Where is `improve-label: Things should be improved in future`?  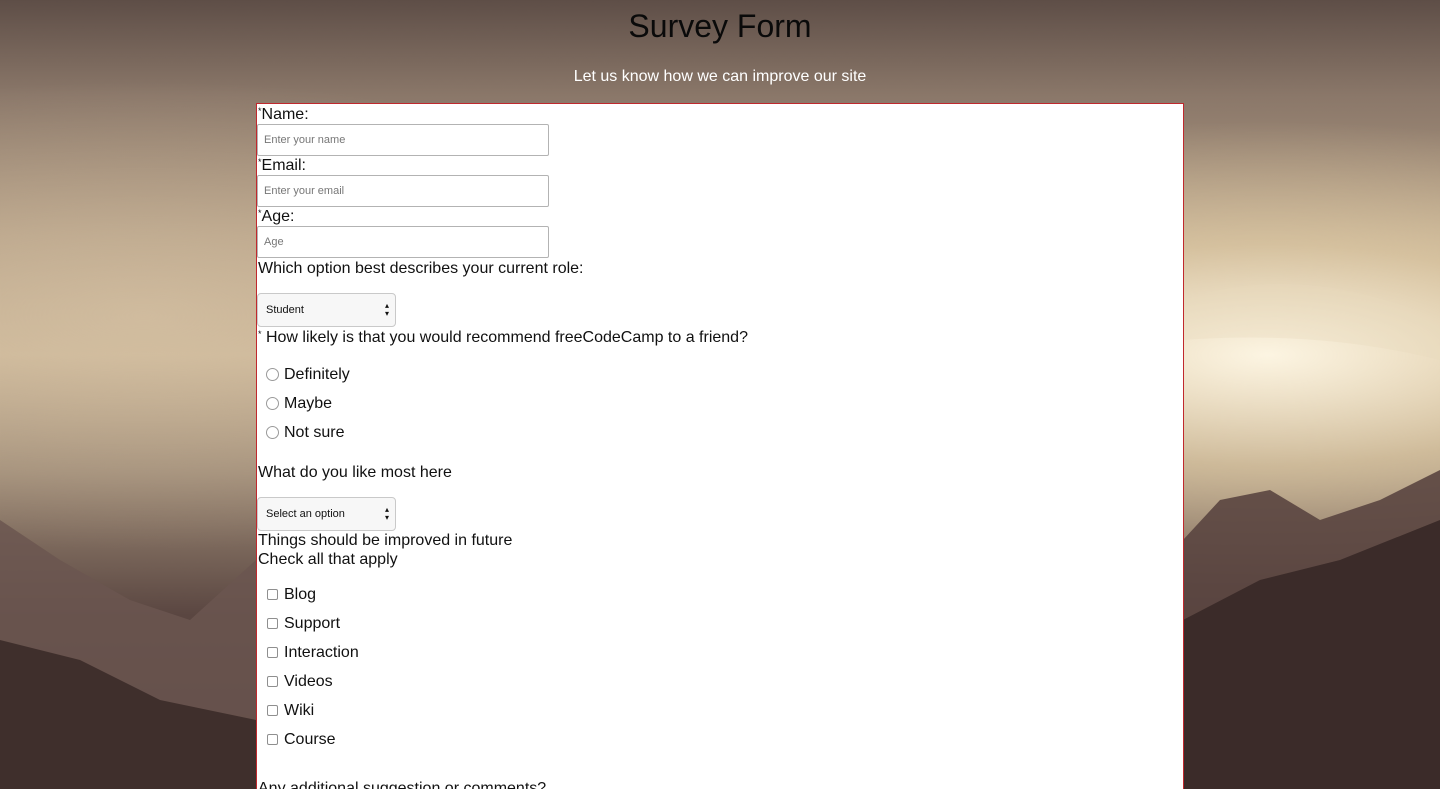
improve-label: Things should be improved in future is located at coordinates (385, 540).